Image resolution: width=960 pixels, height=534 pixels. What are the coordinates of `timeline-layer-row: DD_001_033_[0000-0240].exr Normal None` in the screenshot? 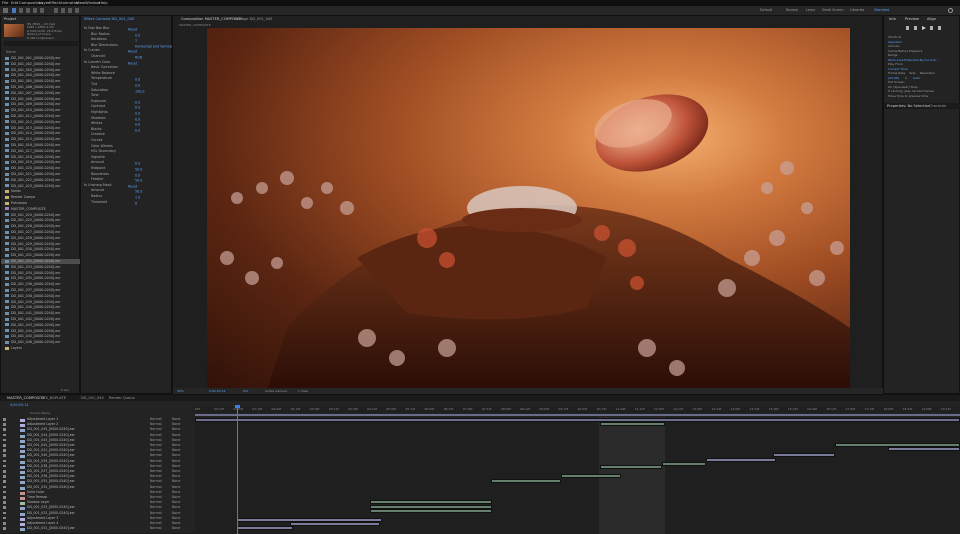 It's located at (96, 508).